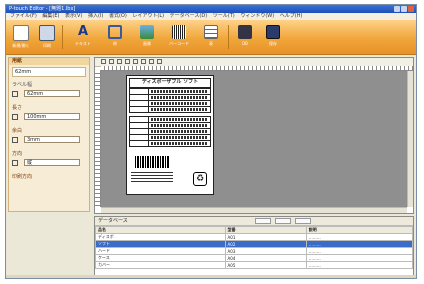 The width and height of the screenshot is (424, 284). What do you see at coordinates (47, 33) in the screenshot?
I see `print-icon` at bounding box center [47, 33].